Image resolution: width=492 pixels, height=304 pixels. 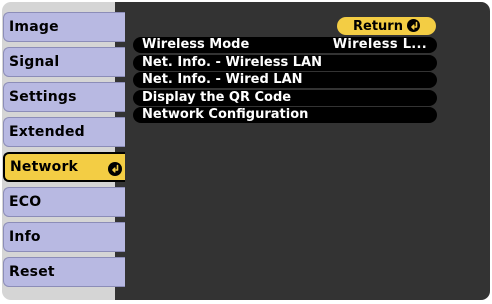 What do you see at coordinates (378, 26) in the screenshot?
I see `return-label: Return` at bounding box center [378, 26].